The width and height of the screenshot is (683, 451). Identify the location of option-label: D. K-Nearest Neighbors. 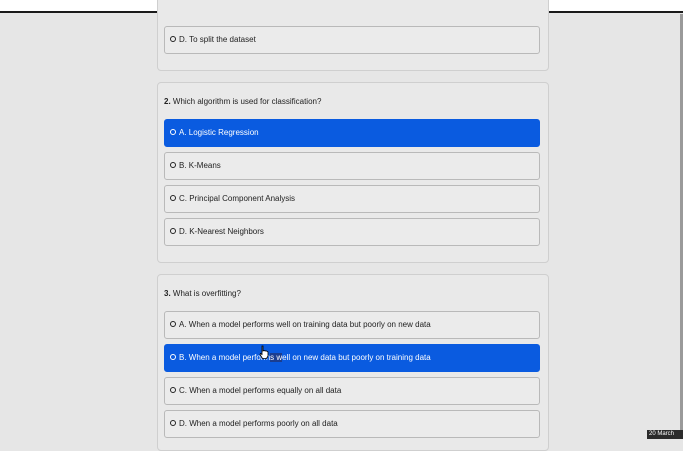
(221, 231).